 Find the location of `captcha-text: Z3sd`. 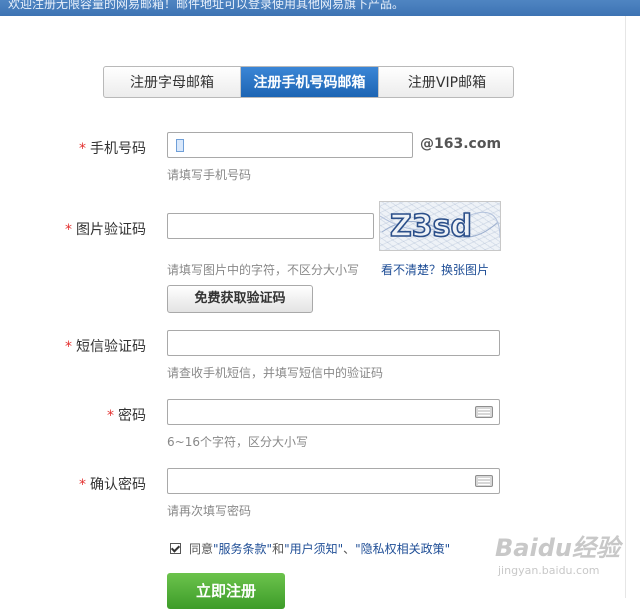

captcha-text: Z3sd is located at coordinates (431, 226).